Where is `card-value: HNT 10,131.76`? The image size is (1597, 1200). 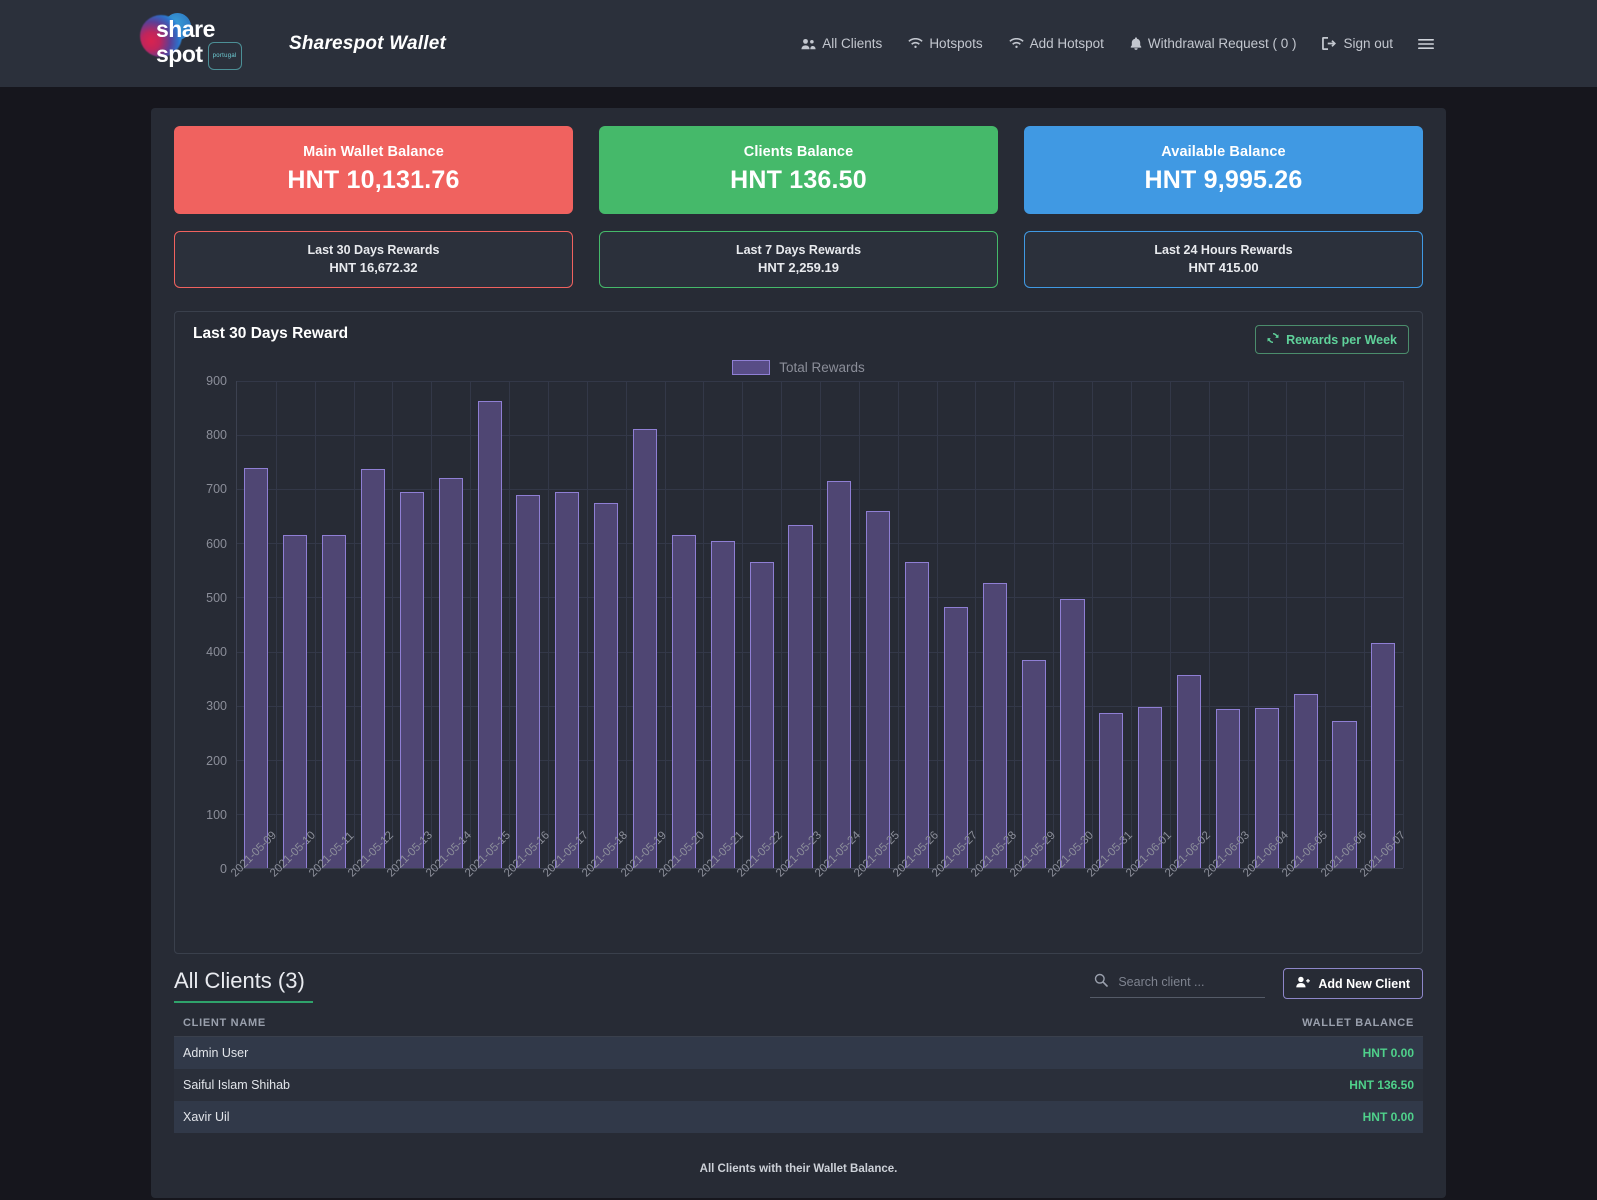
card-value: HNT 10,131.76 is located at coordinates (373, 180).